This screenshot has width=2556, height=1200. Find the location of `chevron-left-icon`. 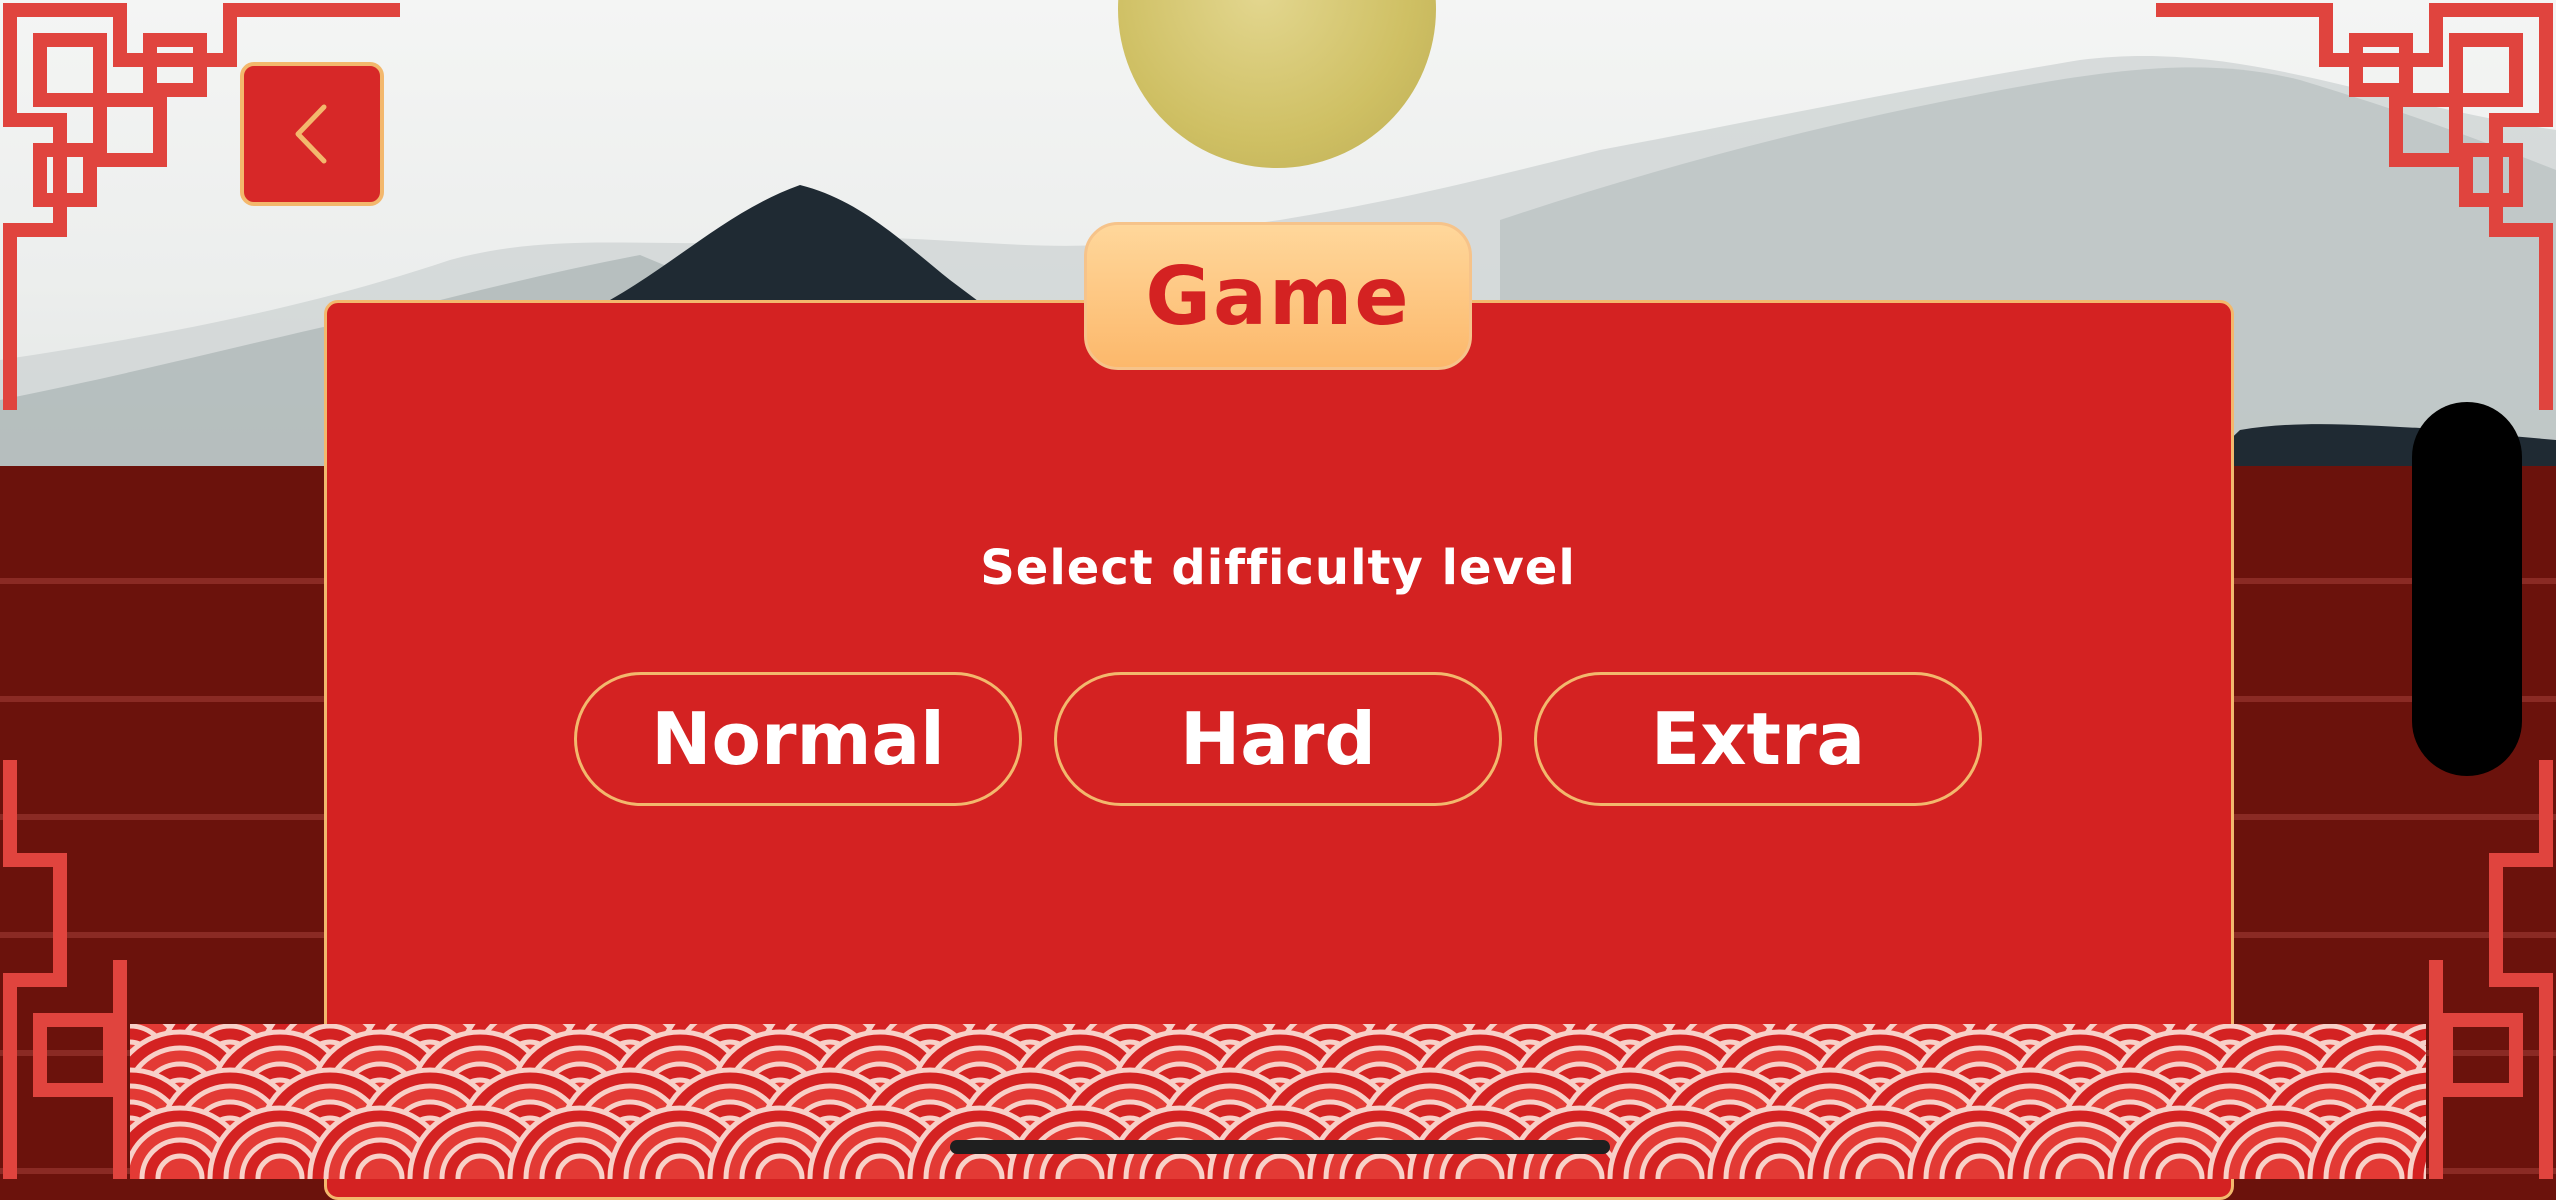

chevron-left-icon is located at coordinates (311, 134).